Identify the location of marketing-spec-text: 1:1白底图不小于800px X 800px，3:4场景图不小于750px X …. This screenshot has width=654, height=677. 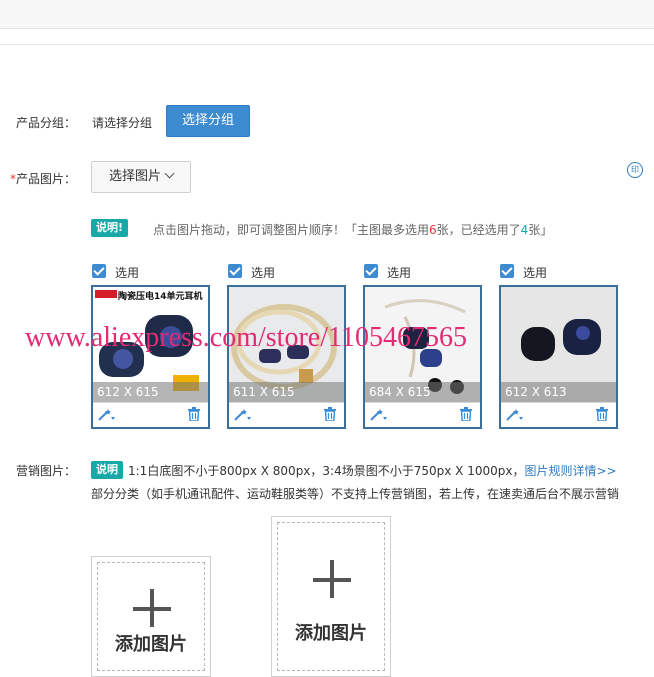
(372, 471).